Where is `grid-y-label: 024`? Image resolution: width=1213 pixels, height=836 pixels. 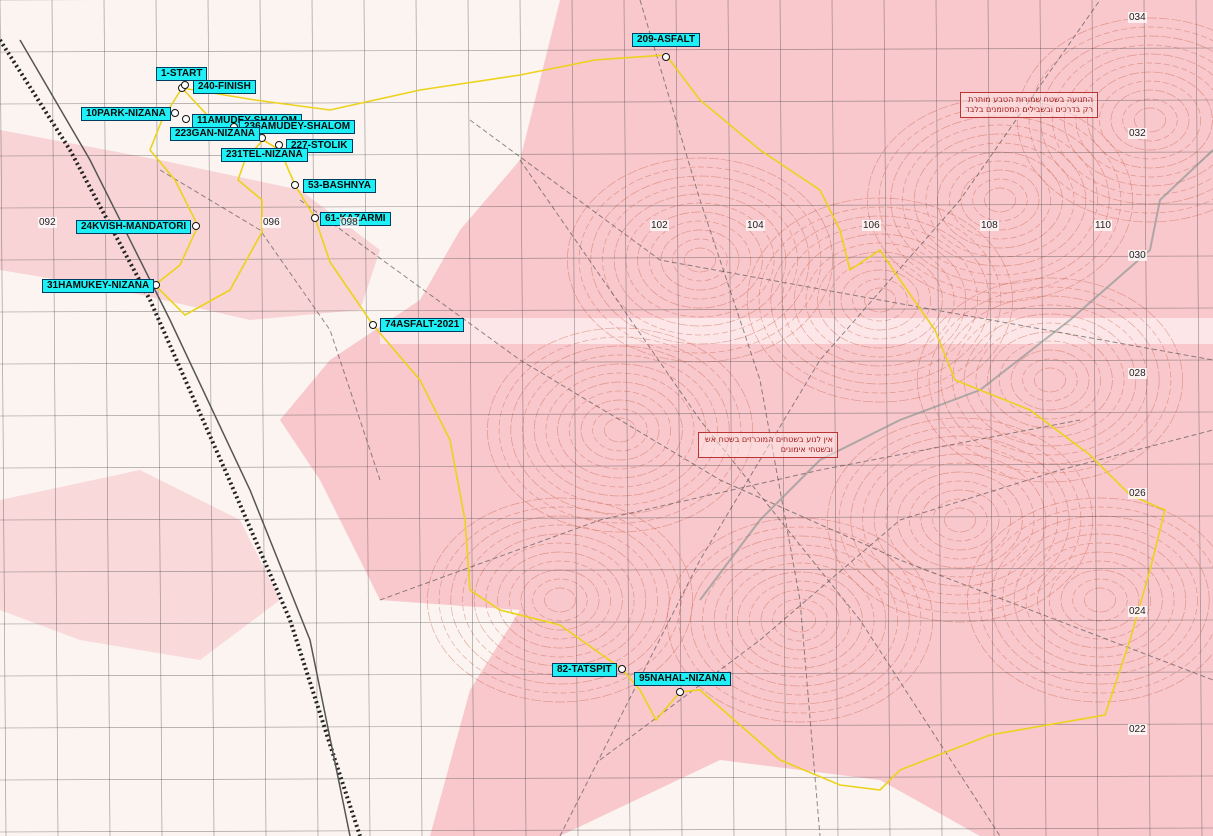
grid-y-label: 024 is located at coordinates (1137, 611).